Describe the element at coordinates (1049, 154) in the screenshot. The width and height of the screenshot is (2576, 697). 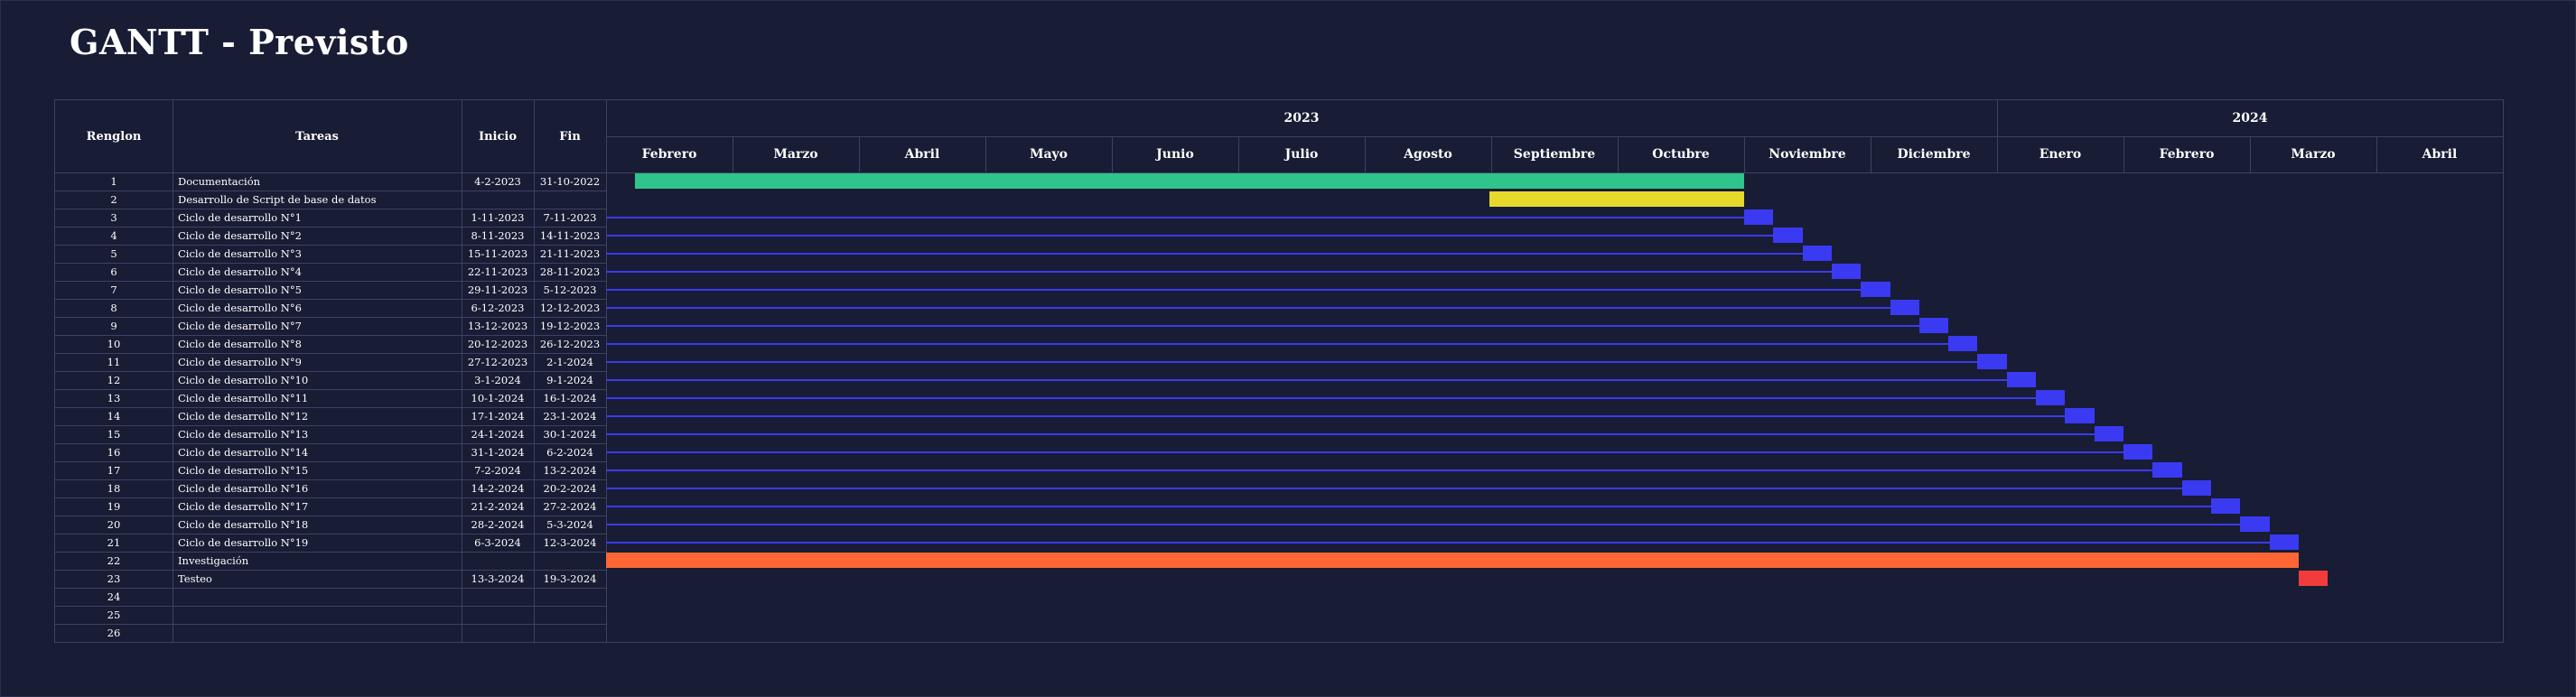
I see `month-label: Mayo` at that location.